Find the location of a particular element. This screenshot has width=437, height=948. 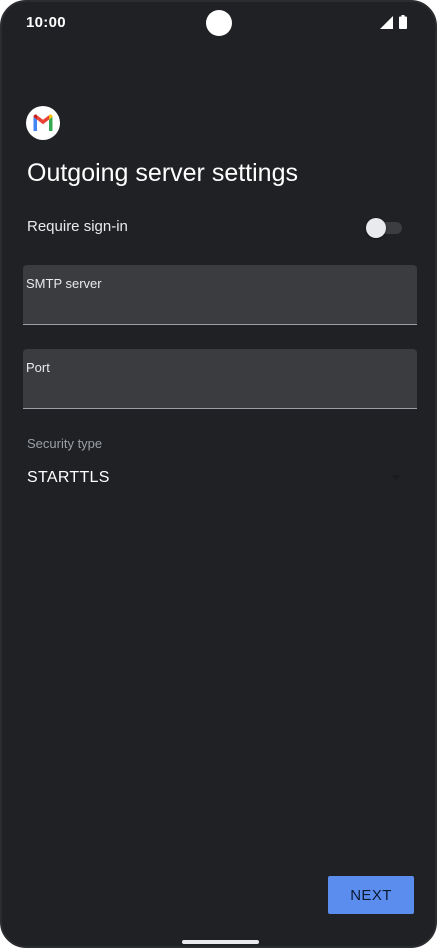

smtp-server-field: SMTP server is located at coordinates (220, 295).